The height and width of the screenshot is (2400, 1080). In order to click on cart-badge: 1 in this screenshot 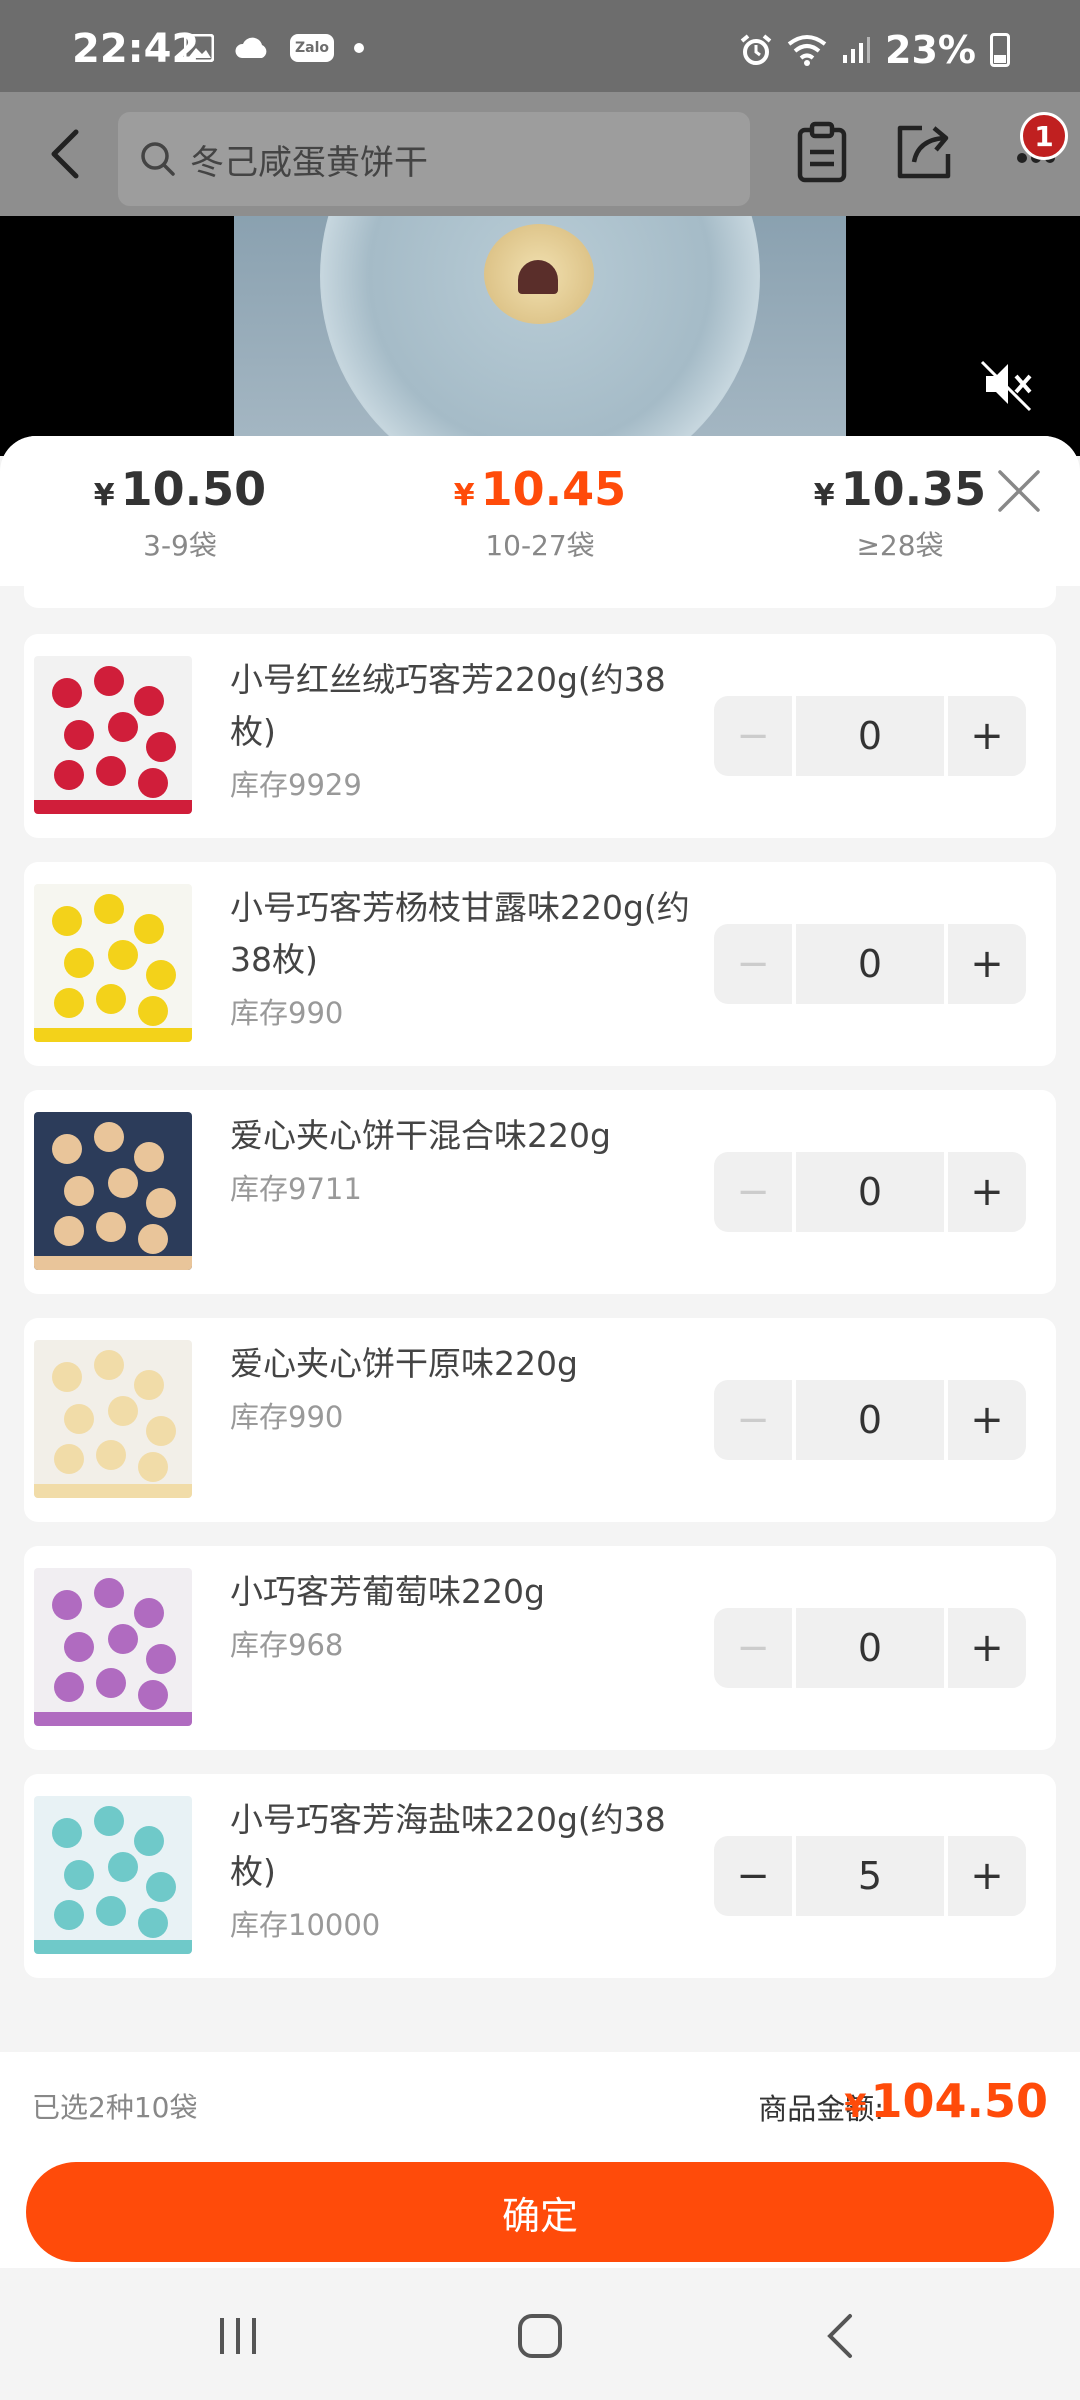, I will do `click(1044, 136)`.